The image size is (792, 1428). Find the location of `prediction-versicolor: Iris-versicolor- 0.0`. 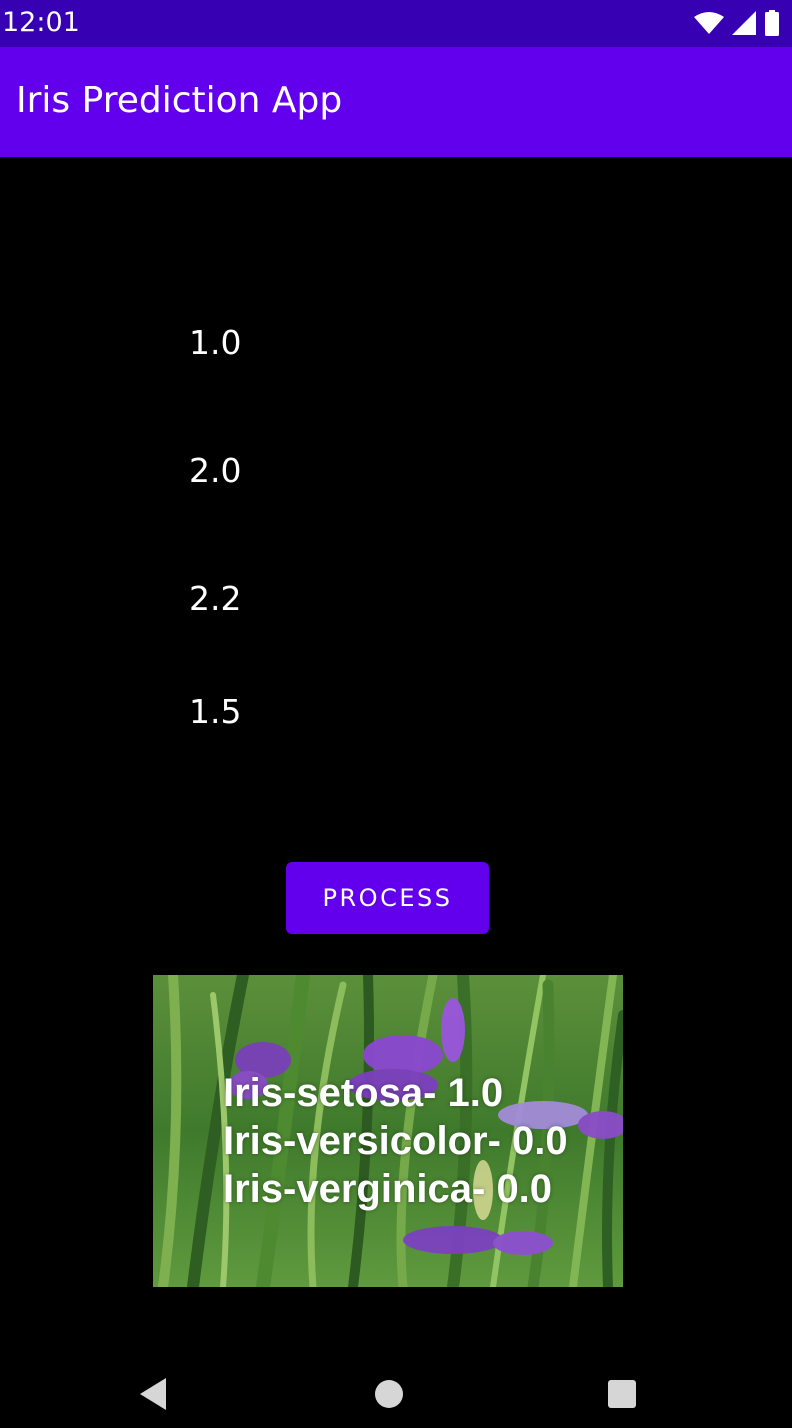

prediction-versicolor: Iris-versicolor- 0.0 is located at coordinates (395, 1141).